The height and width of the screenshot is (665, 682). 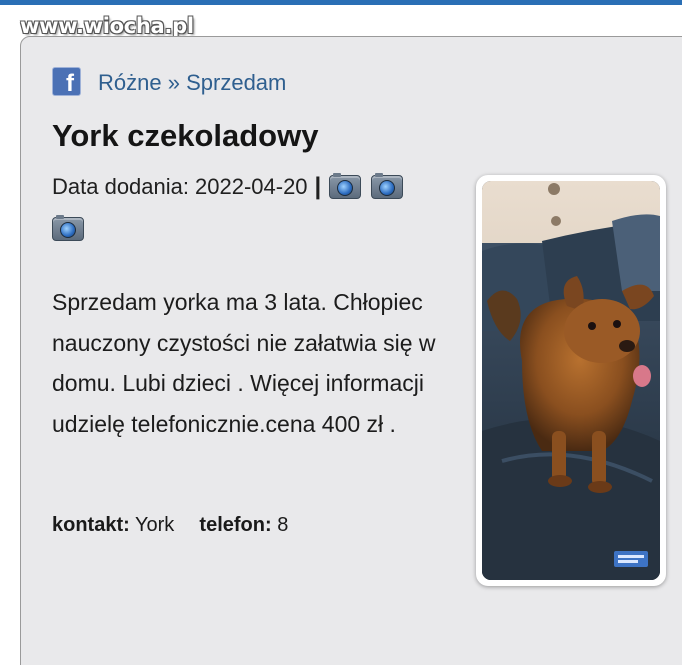 What do you see at coordinates (66, 82) in the screenshot?
I see `facebook-icon: f` at bounding box center [66, 82].